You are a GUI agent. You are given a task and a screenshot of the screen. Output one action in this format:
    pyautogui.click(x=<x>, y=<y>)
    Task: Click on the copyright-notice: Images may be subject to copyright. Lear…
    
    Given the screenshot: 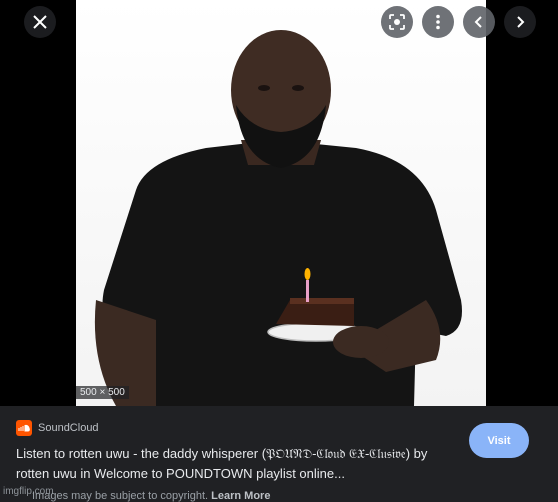 What is the action you would take?
    pyautogui.click(x=151, y=496)
    